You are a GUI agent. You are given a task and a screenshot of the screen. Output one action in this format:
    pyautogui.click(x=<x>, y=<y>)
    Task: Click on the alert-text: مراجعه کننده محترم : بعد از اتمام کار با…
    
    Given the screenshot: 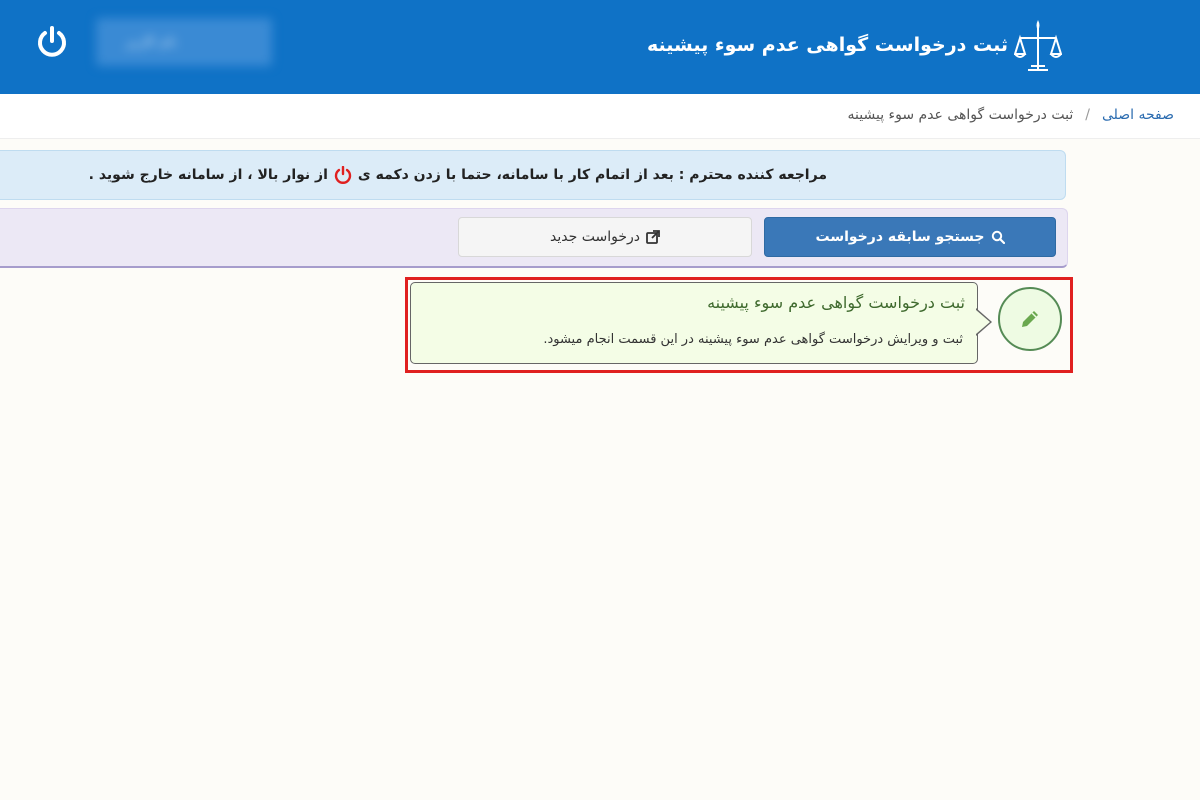 What is the action you would take?
    pyautogui.click(x=458, y=175)
    